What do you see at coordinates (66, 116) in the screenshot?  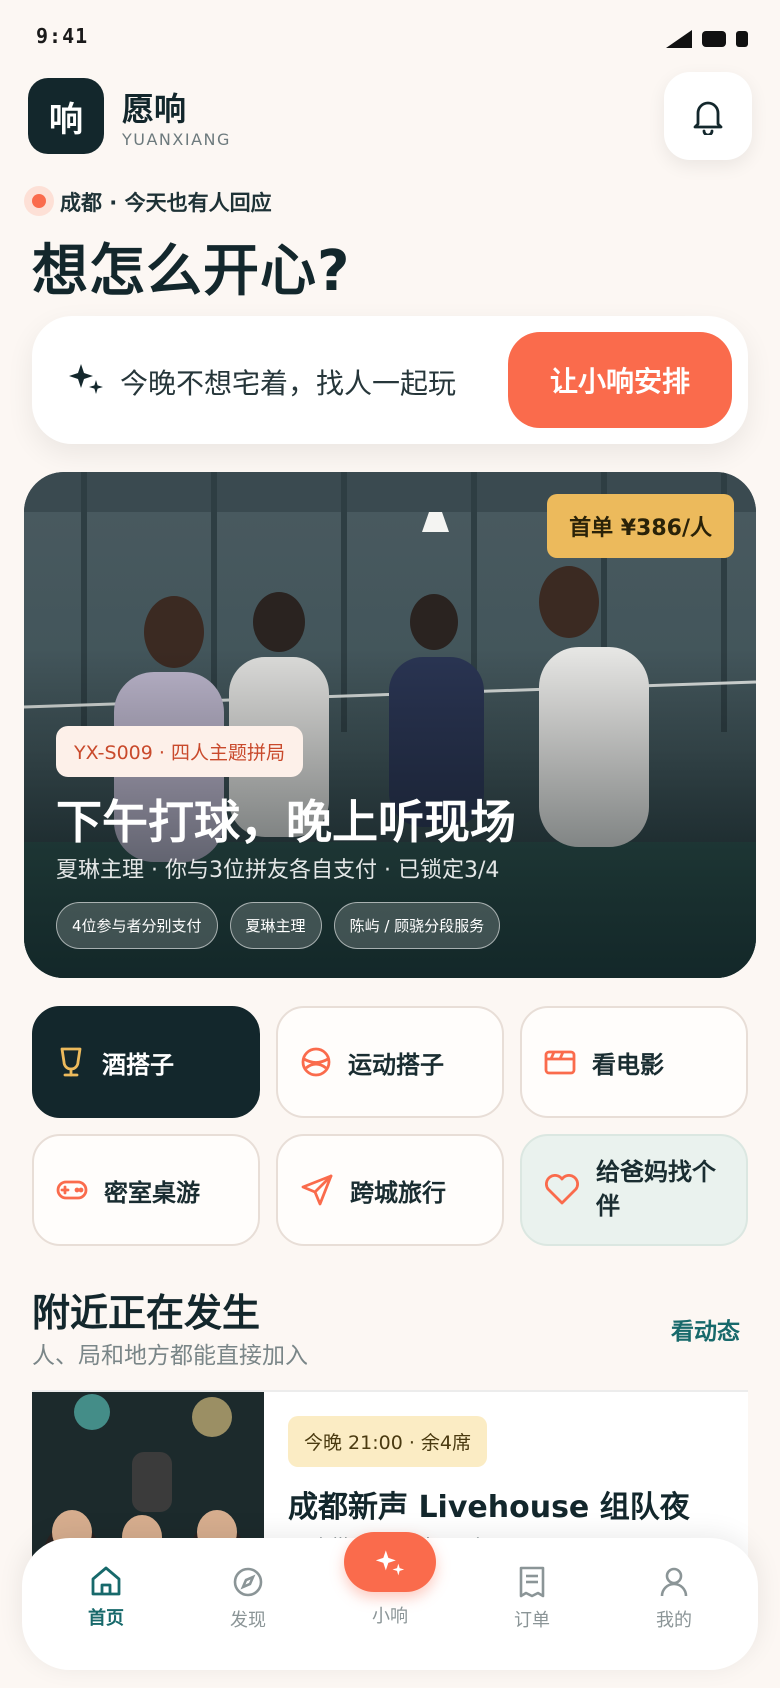 I see `app-logo: 响` at bounding box center [66, 116].